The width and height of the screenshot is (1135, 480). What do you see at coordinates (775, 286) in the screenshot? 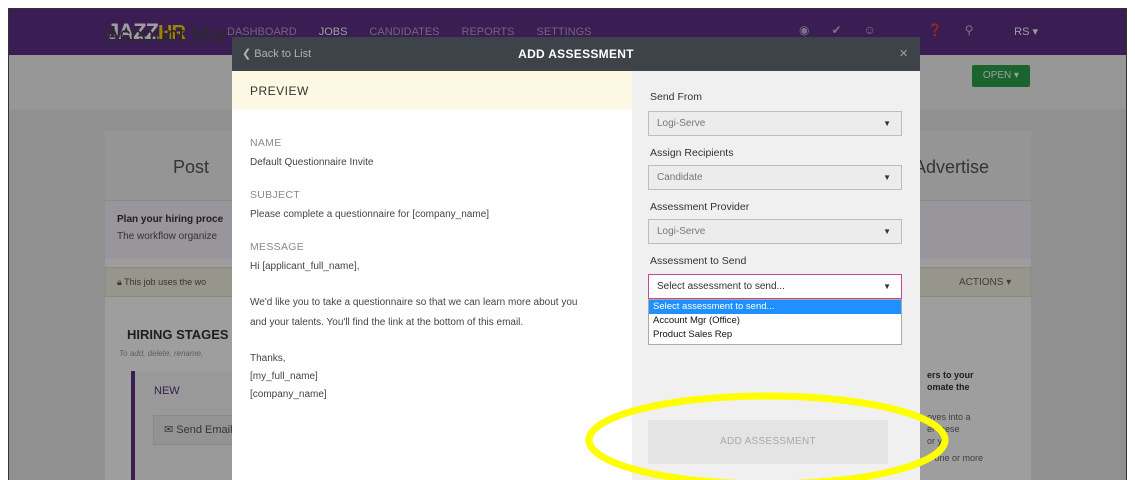
I see `assessment-to-send-select: Select assessment to send... ▼` at bounding box center [775, 286].